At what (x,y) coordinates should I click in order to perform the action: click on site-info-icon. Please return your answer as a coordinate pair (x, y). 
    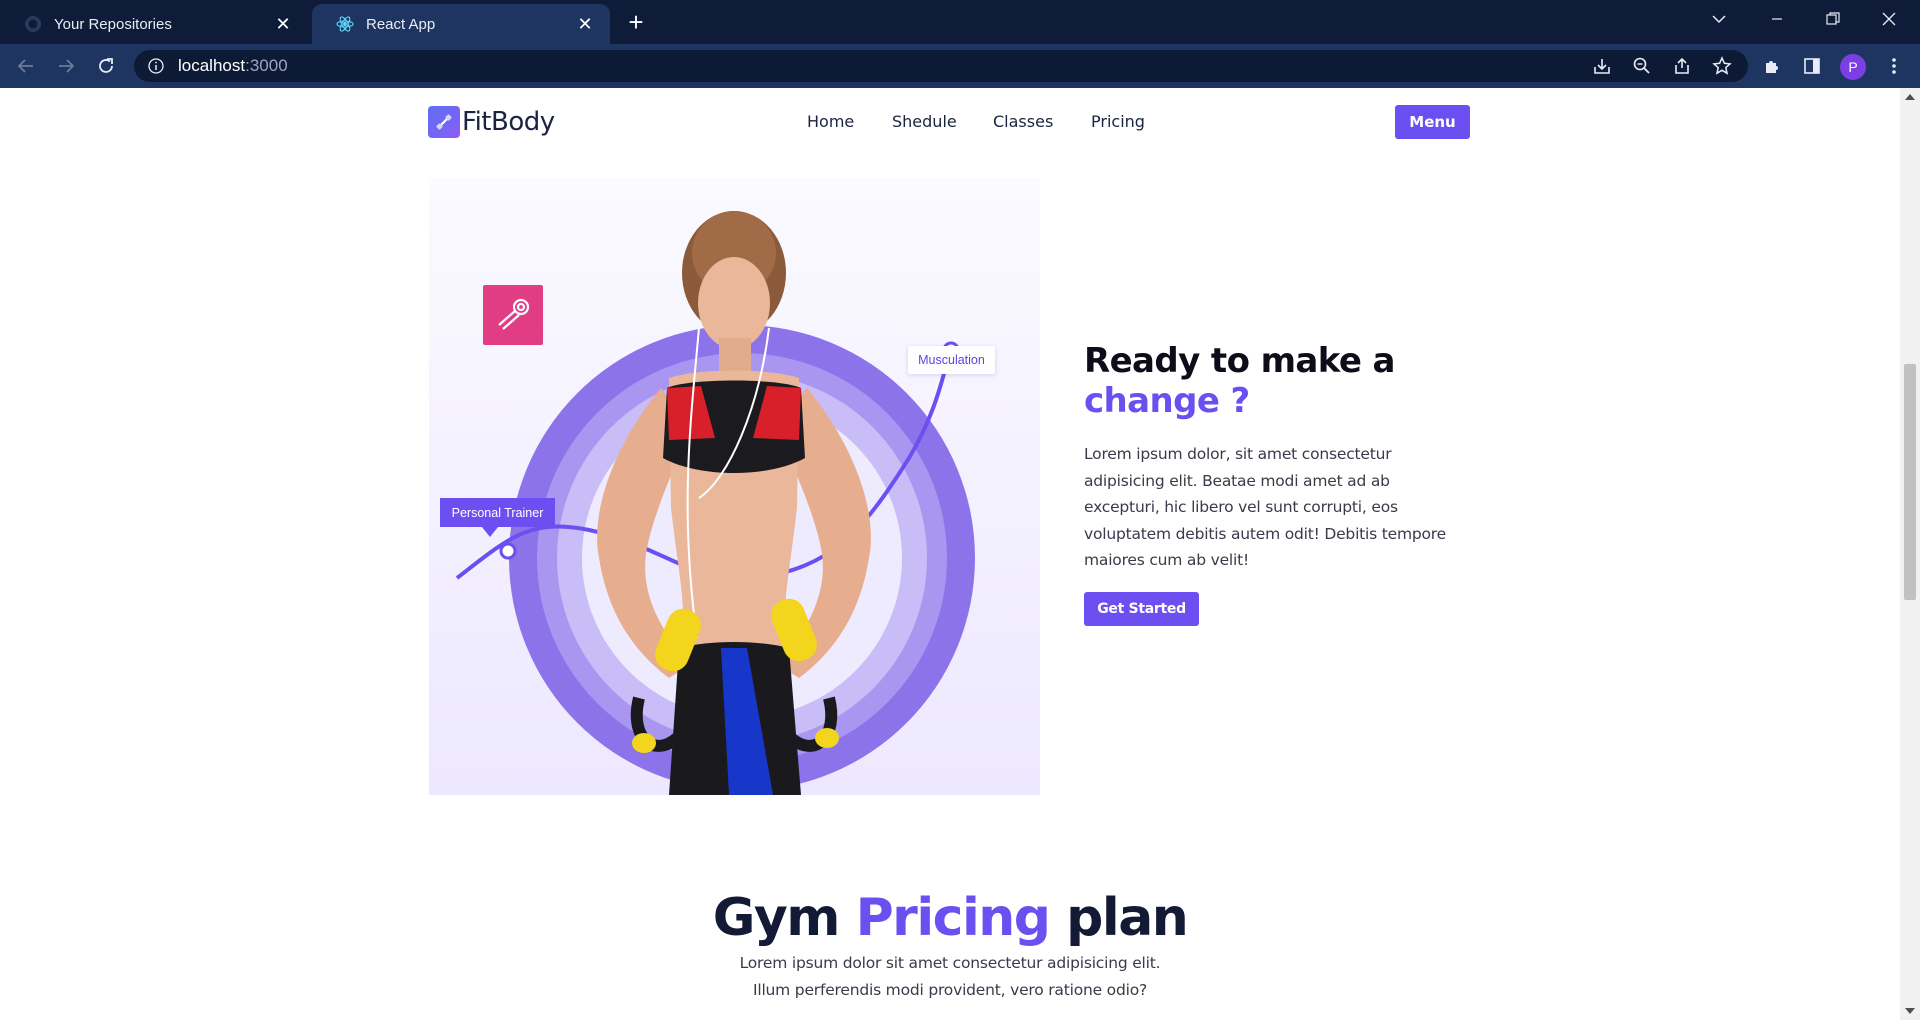
    Looking at the image, I should click on (156, 66).